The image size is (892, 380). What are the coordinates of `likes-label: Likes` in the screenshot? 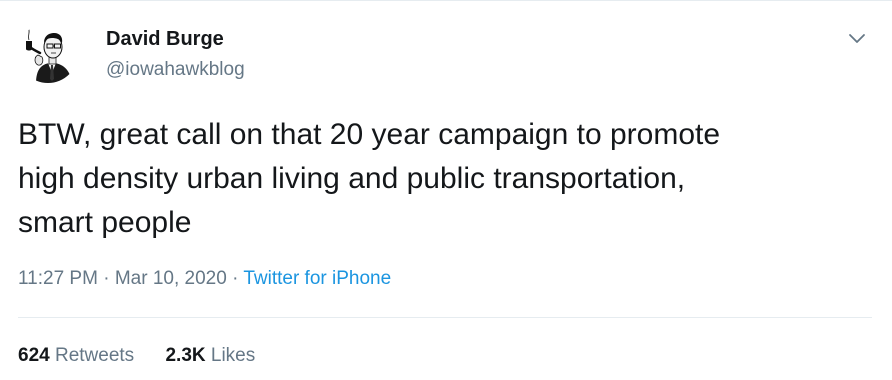 It's located at (233, 355).